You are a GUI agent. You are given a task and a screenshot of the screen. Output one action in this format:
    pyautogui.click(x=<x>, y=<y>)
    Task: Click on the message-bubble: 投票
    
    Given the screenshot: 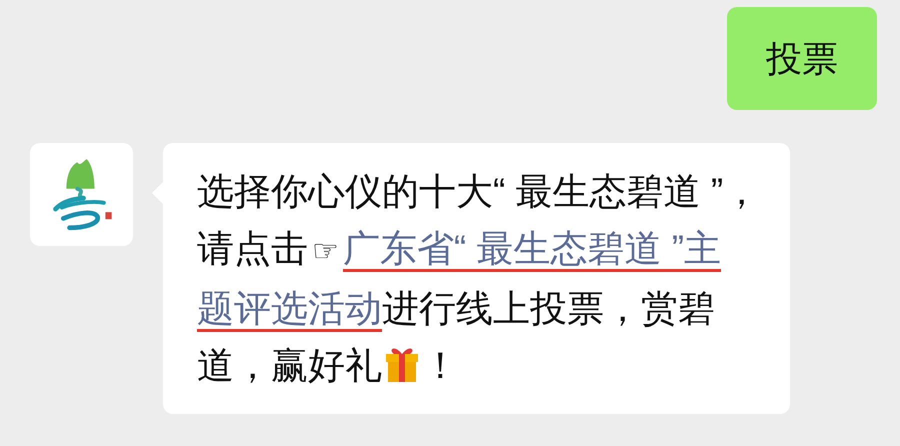 What is the action you would take?
    pyautogui.click(x=802, y=58)
    